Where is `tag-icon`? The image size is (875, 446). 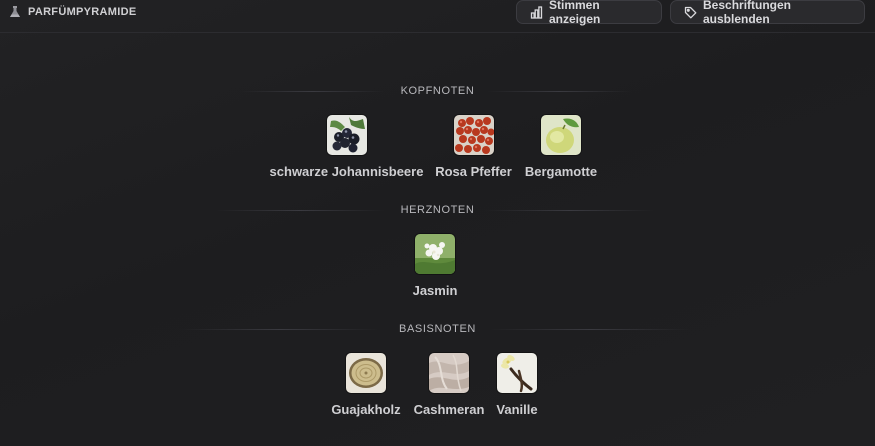 tag-icon is located at coordinates (690, 12).